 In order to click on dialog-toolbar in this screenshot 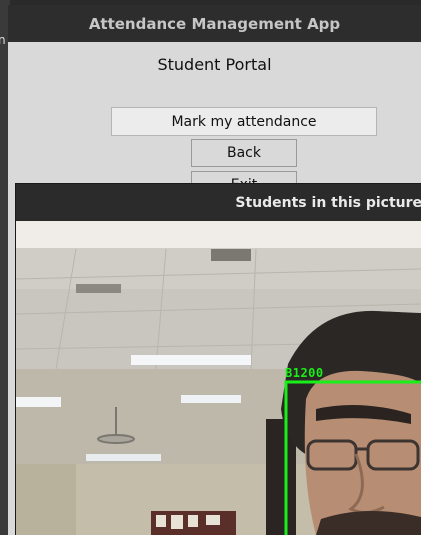, I will do `click(218, 235)`.